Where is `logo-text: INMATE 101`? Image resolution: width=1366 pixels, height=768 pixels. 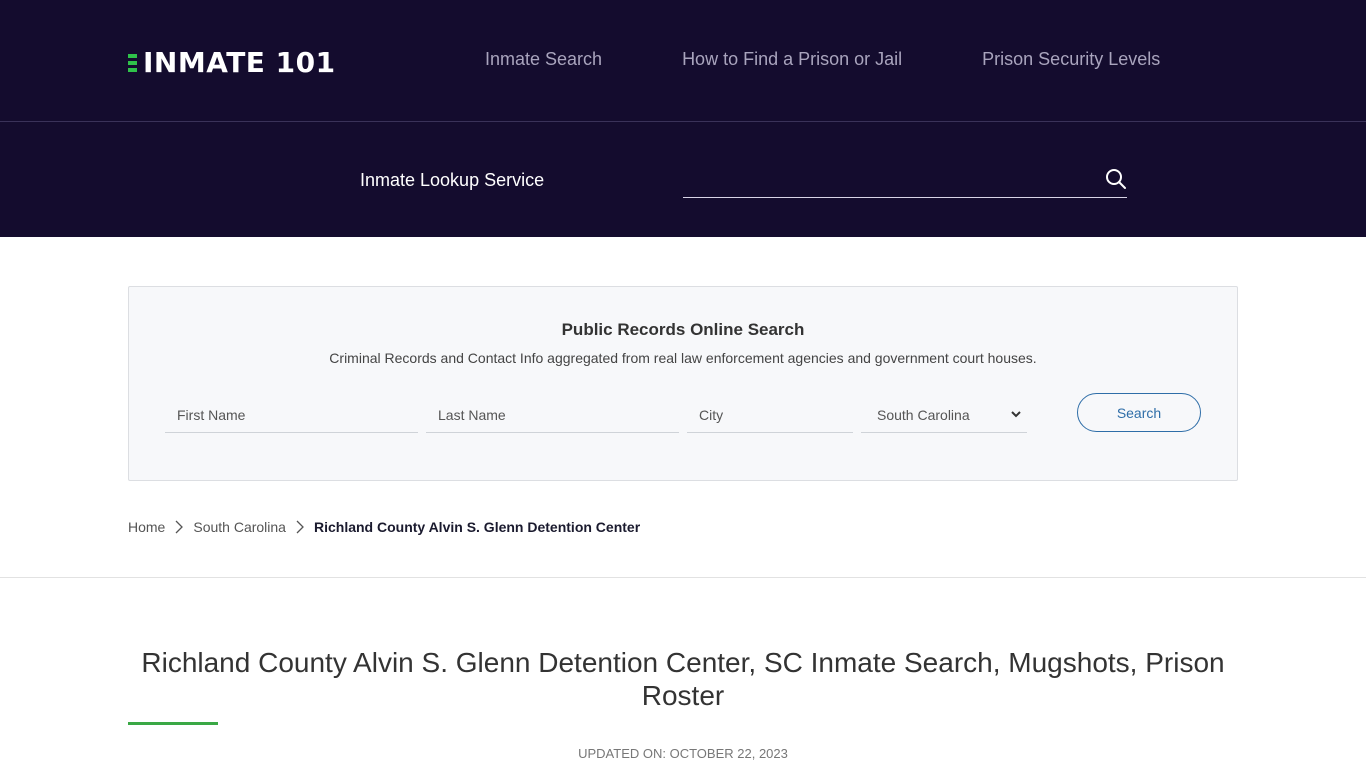 logo-text: INMATE 101 is located at coordinates (239, 62).